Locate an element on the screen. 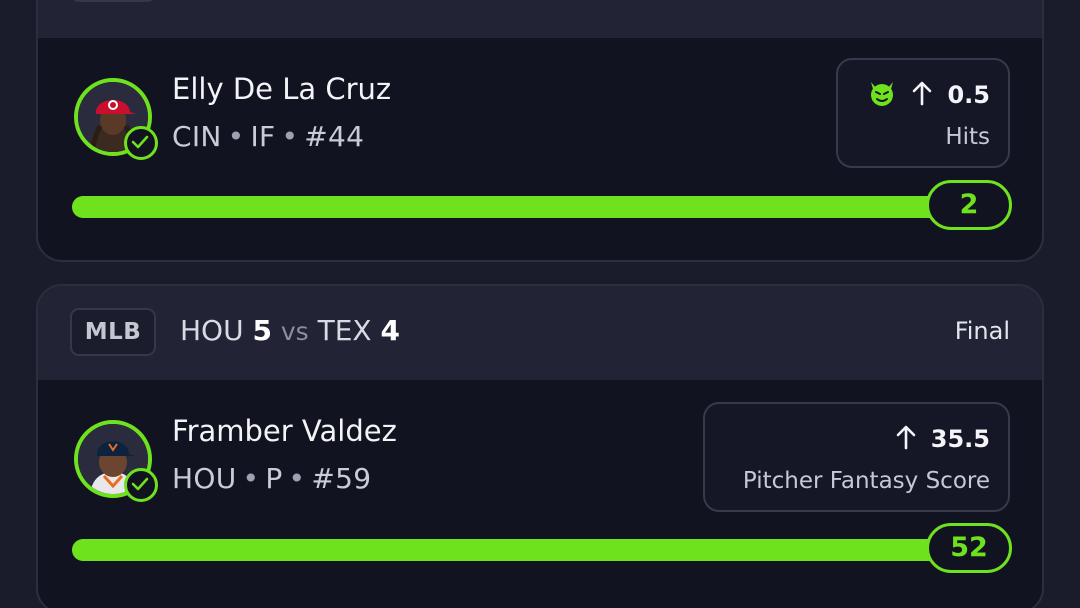 This screenshot has height=608, width=1080. line-value: 0.5 is located at coordinates (968, 95).